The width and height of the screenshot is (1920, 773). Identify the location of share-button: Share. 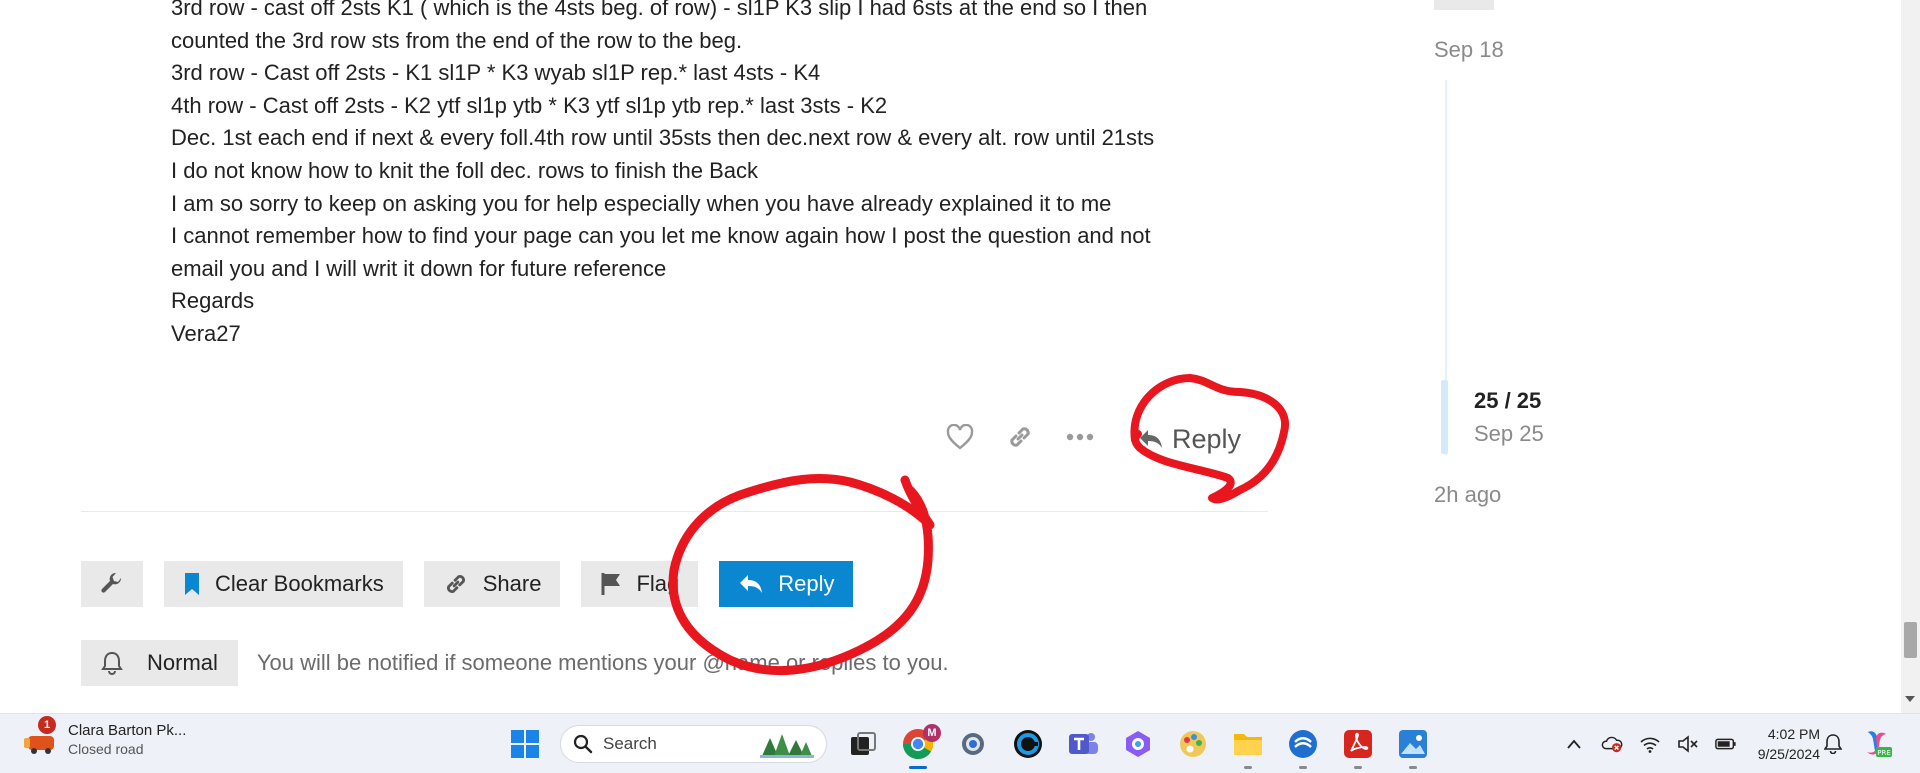
(492, 584).